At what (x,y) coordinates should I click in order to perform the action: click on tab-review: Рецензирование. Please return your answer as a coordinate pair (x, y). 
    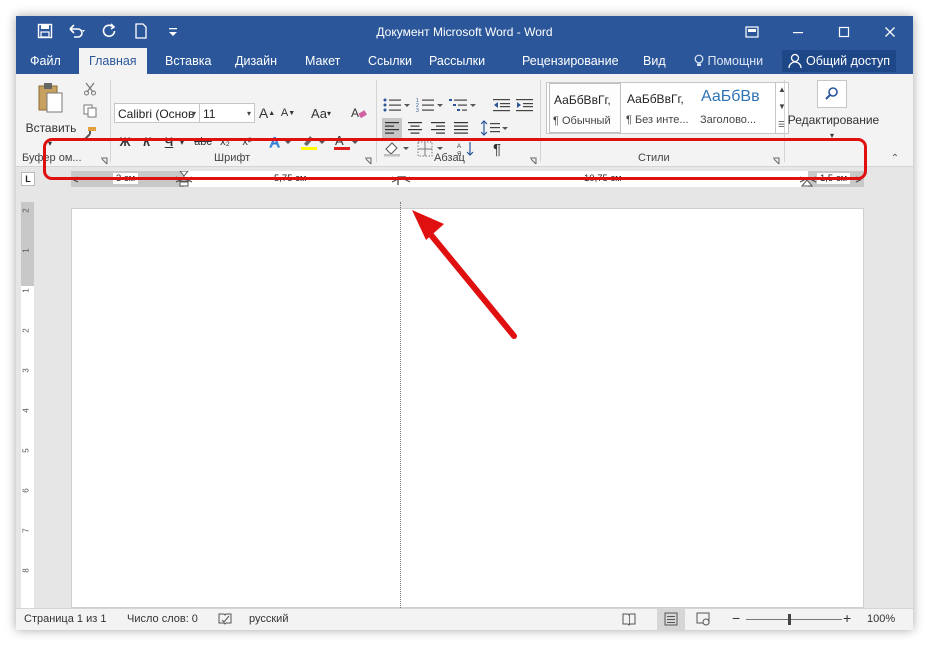
    Looking at the image, I should click on (570, 61).